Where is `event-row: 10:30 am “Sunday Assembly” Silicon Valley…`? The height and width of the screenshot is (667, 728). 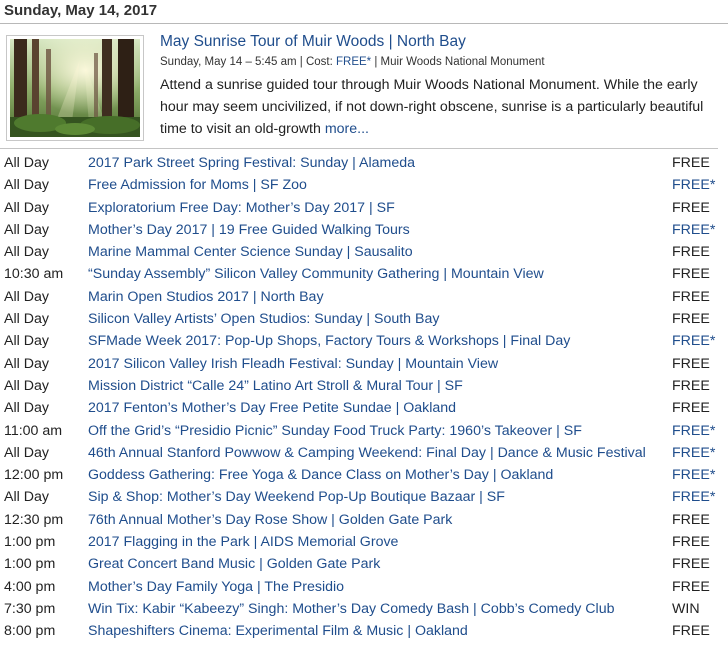
event-row: 10:30 am “Sunday Assembly” Silicon Valley… is located at coordinates (364, 274).